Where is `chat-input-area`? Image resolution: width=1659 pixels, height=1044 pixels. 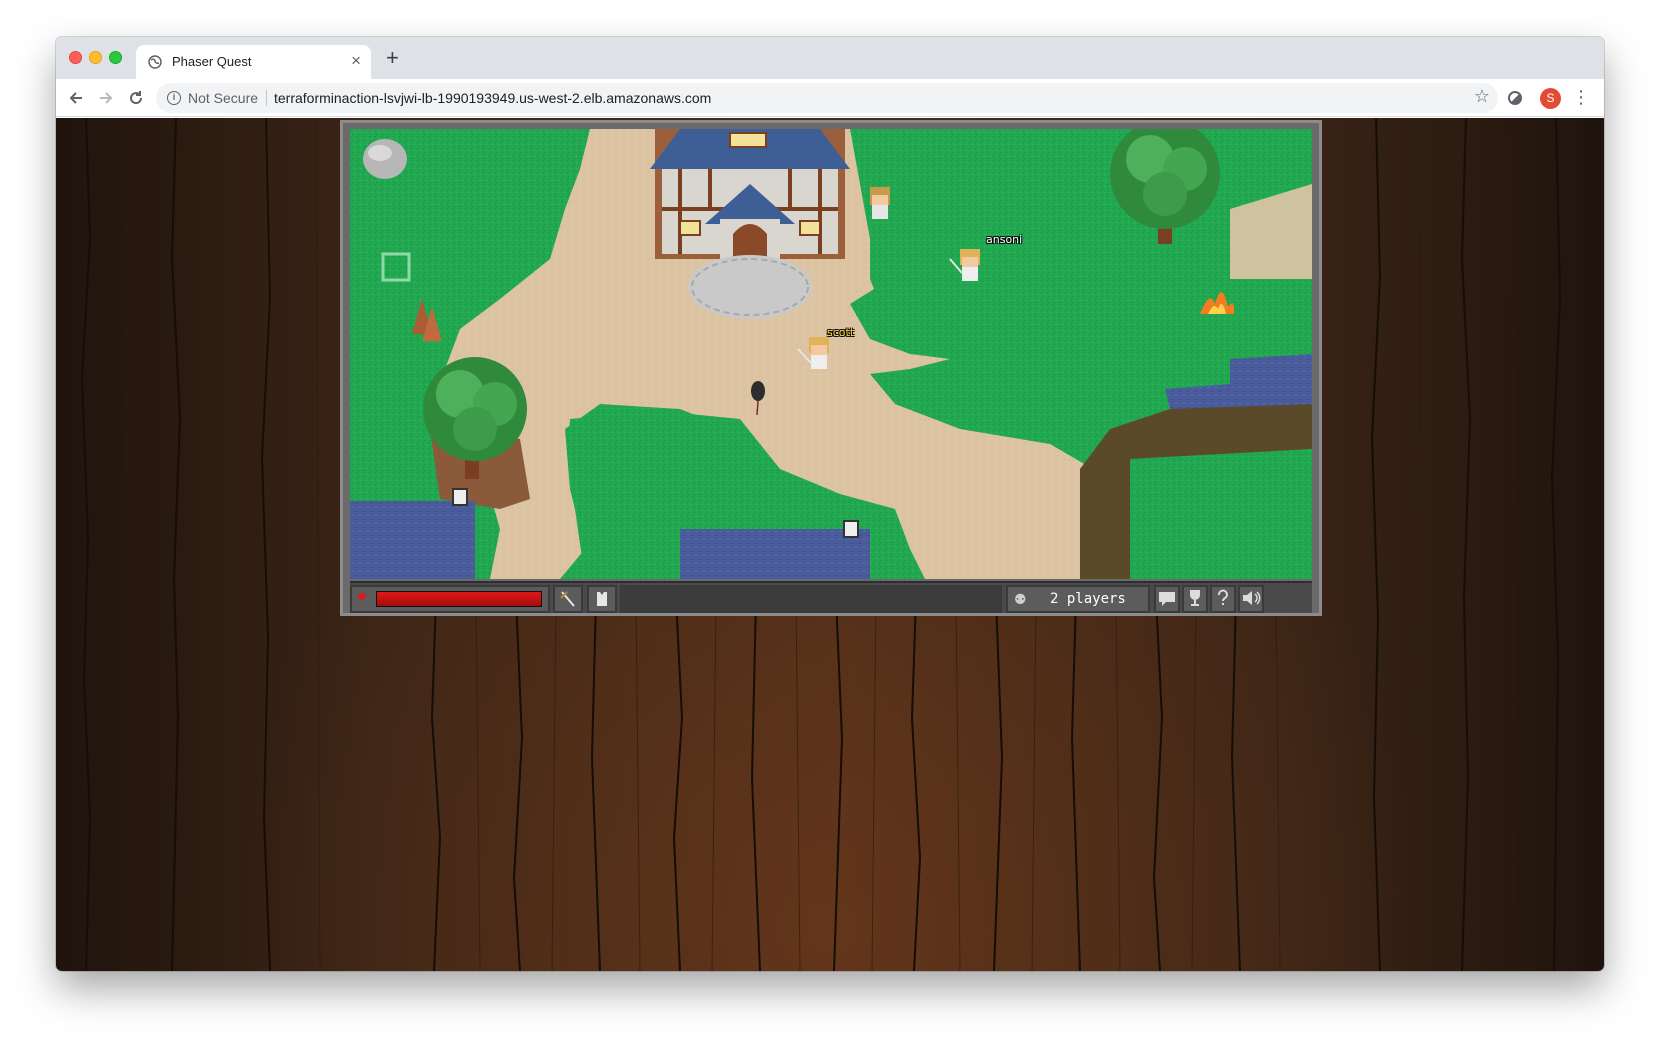
chat-input-area is located at coordinates (811, 599).